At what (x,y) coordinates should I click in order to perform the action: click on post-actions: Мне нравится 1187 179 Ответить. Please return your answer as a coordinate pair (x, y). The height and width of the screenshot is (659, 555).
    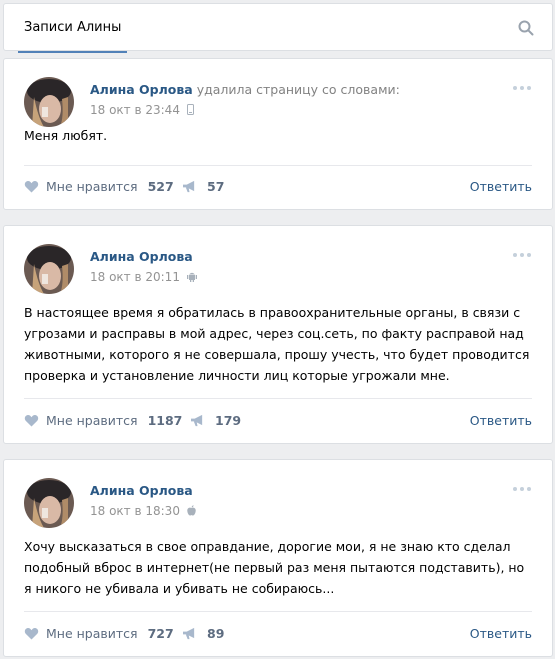
    Looking at the image, I should click on (278, 422).